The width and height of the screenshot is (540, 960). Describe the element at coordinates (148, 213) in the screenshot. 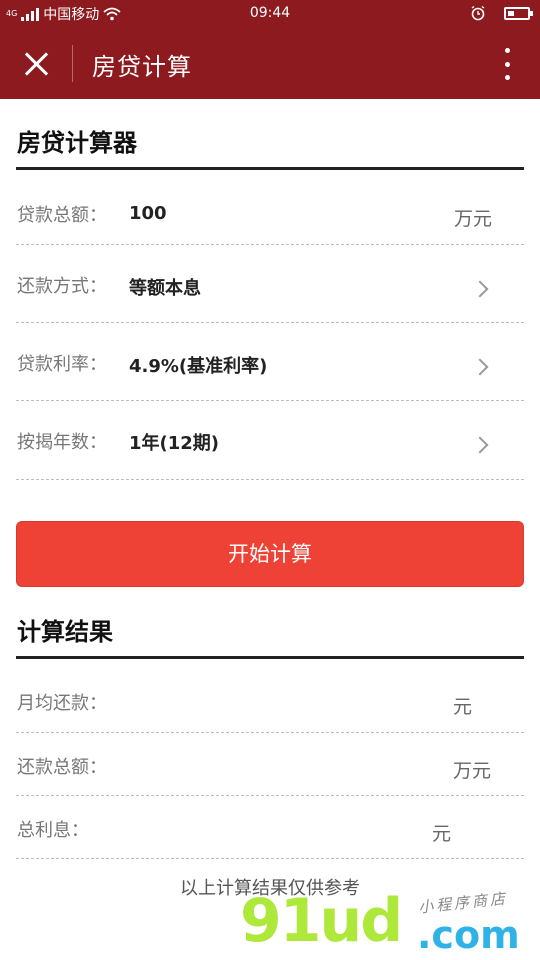

I see `loan-amount-input: 100` at that location.